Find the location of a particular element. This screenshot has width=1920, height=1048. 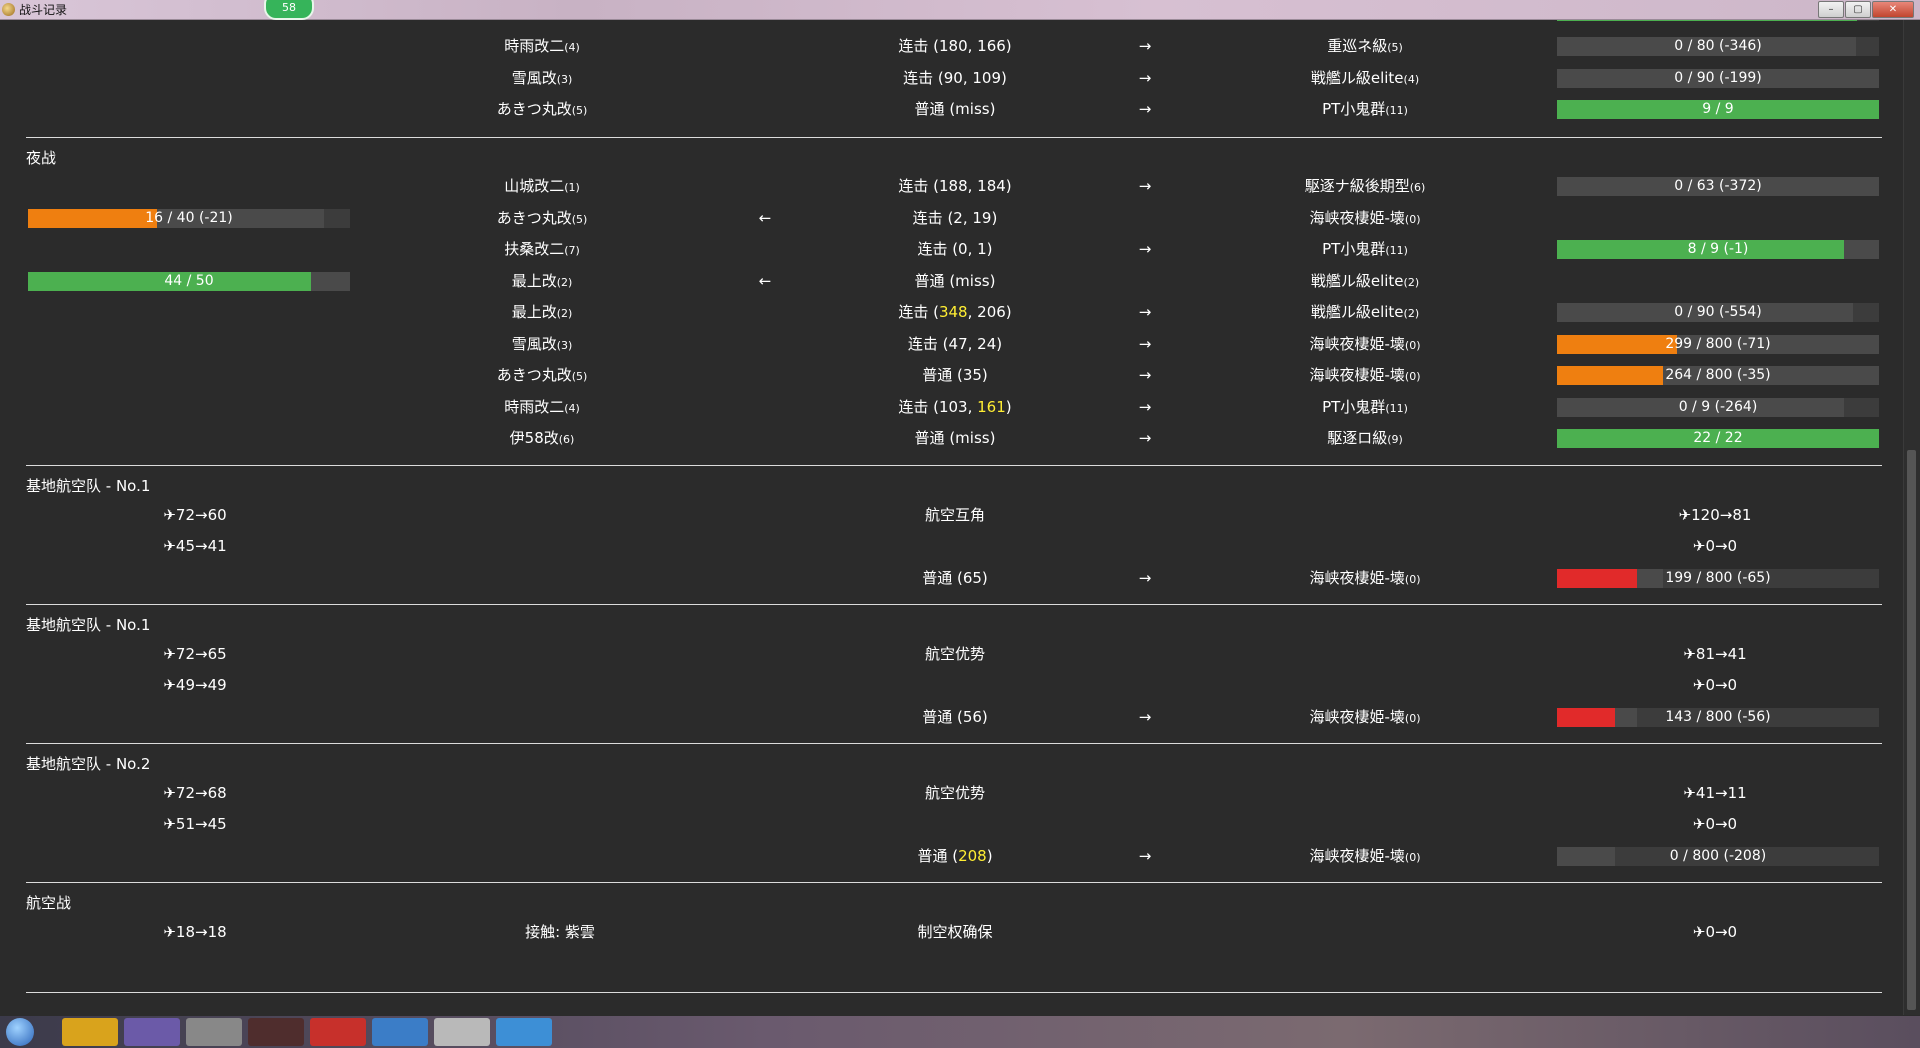

attack-row: 普通 (56) → 海峡夜棲姫-壊(0) 143 / 800 (-56) is located at coordinates (952, 717).